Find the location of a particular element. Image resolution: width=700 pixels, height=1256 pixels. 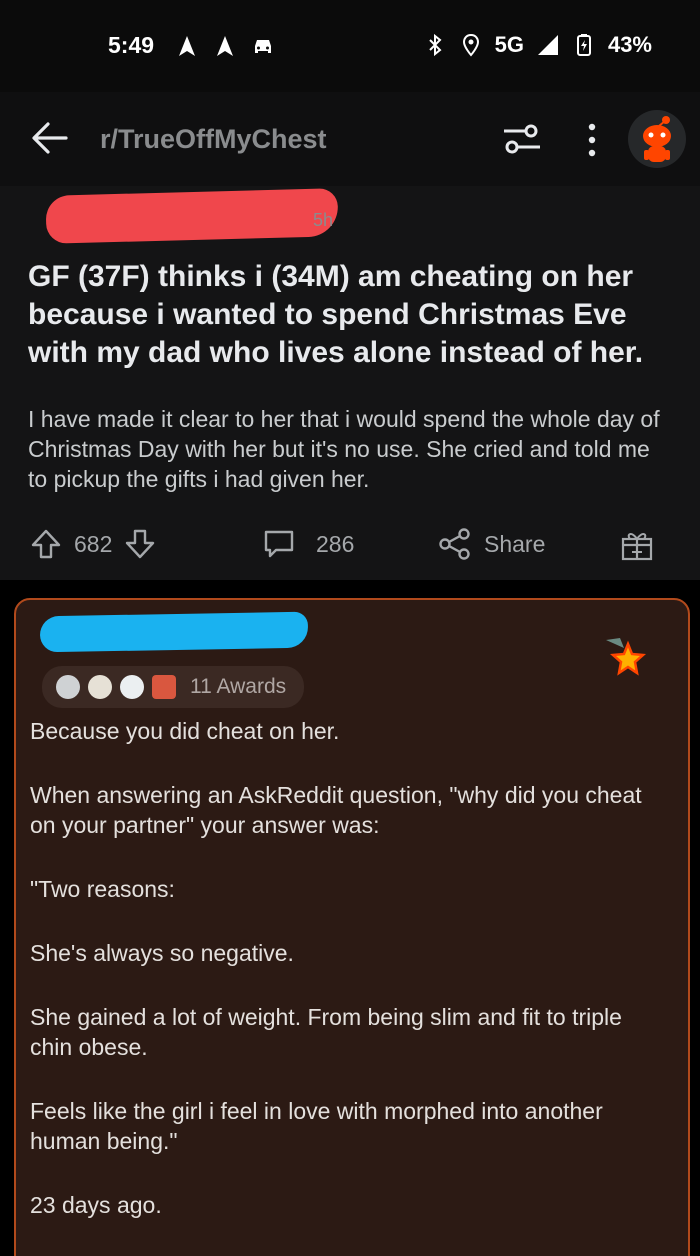

status-bar: 5:49 5G 43% is located at coordinates (350, 46).